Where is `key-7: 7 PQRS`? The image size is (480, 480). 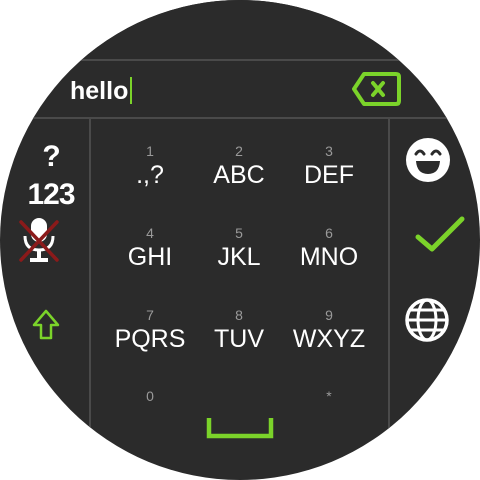
key-7: 7 PQRS is located at coordinates (150, 342).